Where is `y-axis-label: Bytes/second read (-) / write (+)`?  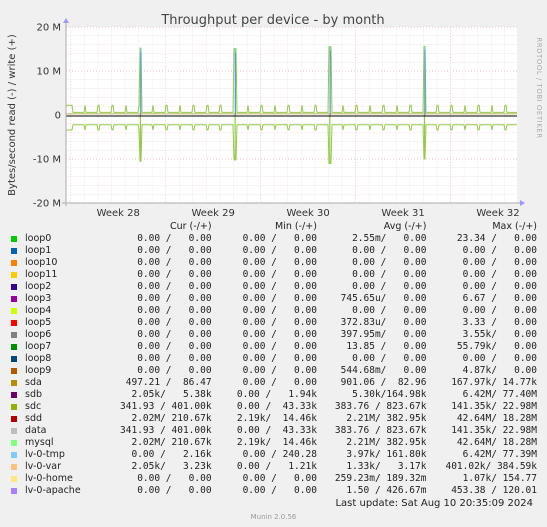 y-axis-label: Bytes/second read (-) / write (+) is located at coordinates (12, 115).